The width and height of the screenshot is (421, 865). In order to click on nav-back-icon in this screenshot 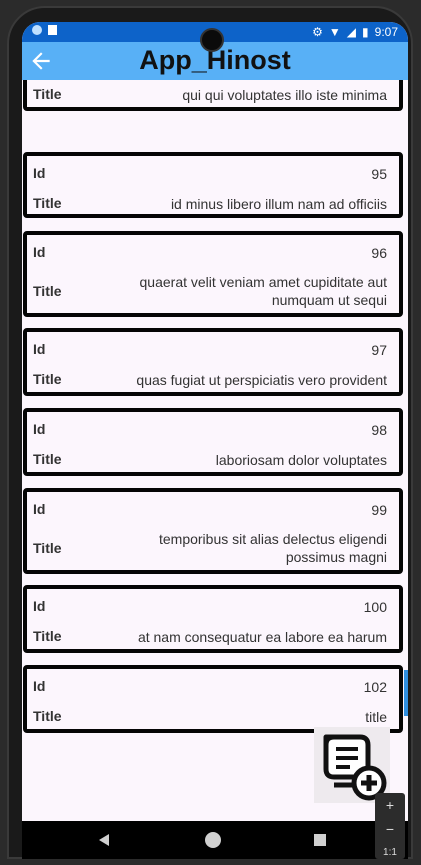, I will do `click(104, 840)`.